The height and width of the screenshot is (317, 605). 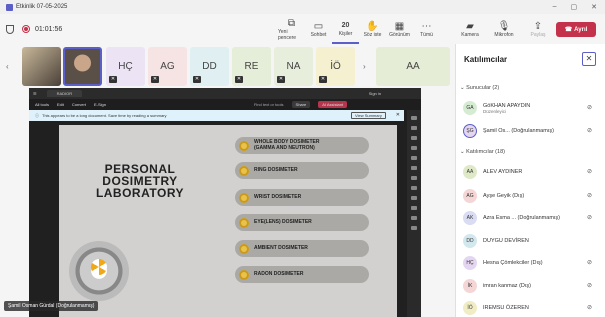 What do you see at coordinates (372, 29) in the screenshot?
I see `raise-hand-button: ✋ Söz iste` at bounding box center [372, 29].